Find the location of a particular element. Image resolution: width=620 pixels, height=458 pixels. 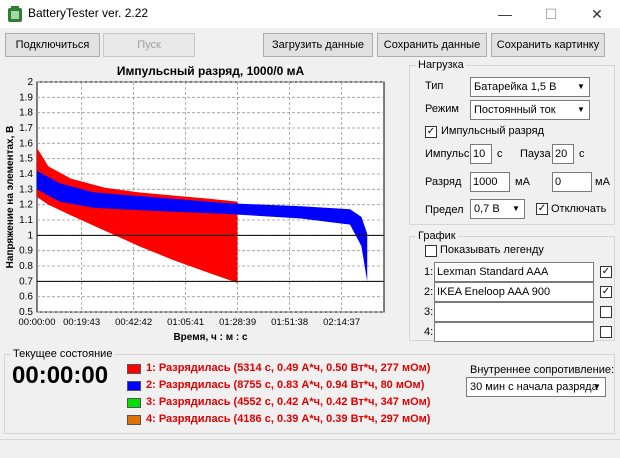

graph-name-input-1: Lexman Standard AAA is located at coordinates (514, 272).